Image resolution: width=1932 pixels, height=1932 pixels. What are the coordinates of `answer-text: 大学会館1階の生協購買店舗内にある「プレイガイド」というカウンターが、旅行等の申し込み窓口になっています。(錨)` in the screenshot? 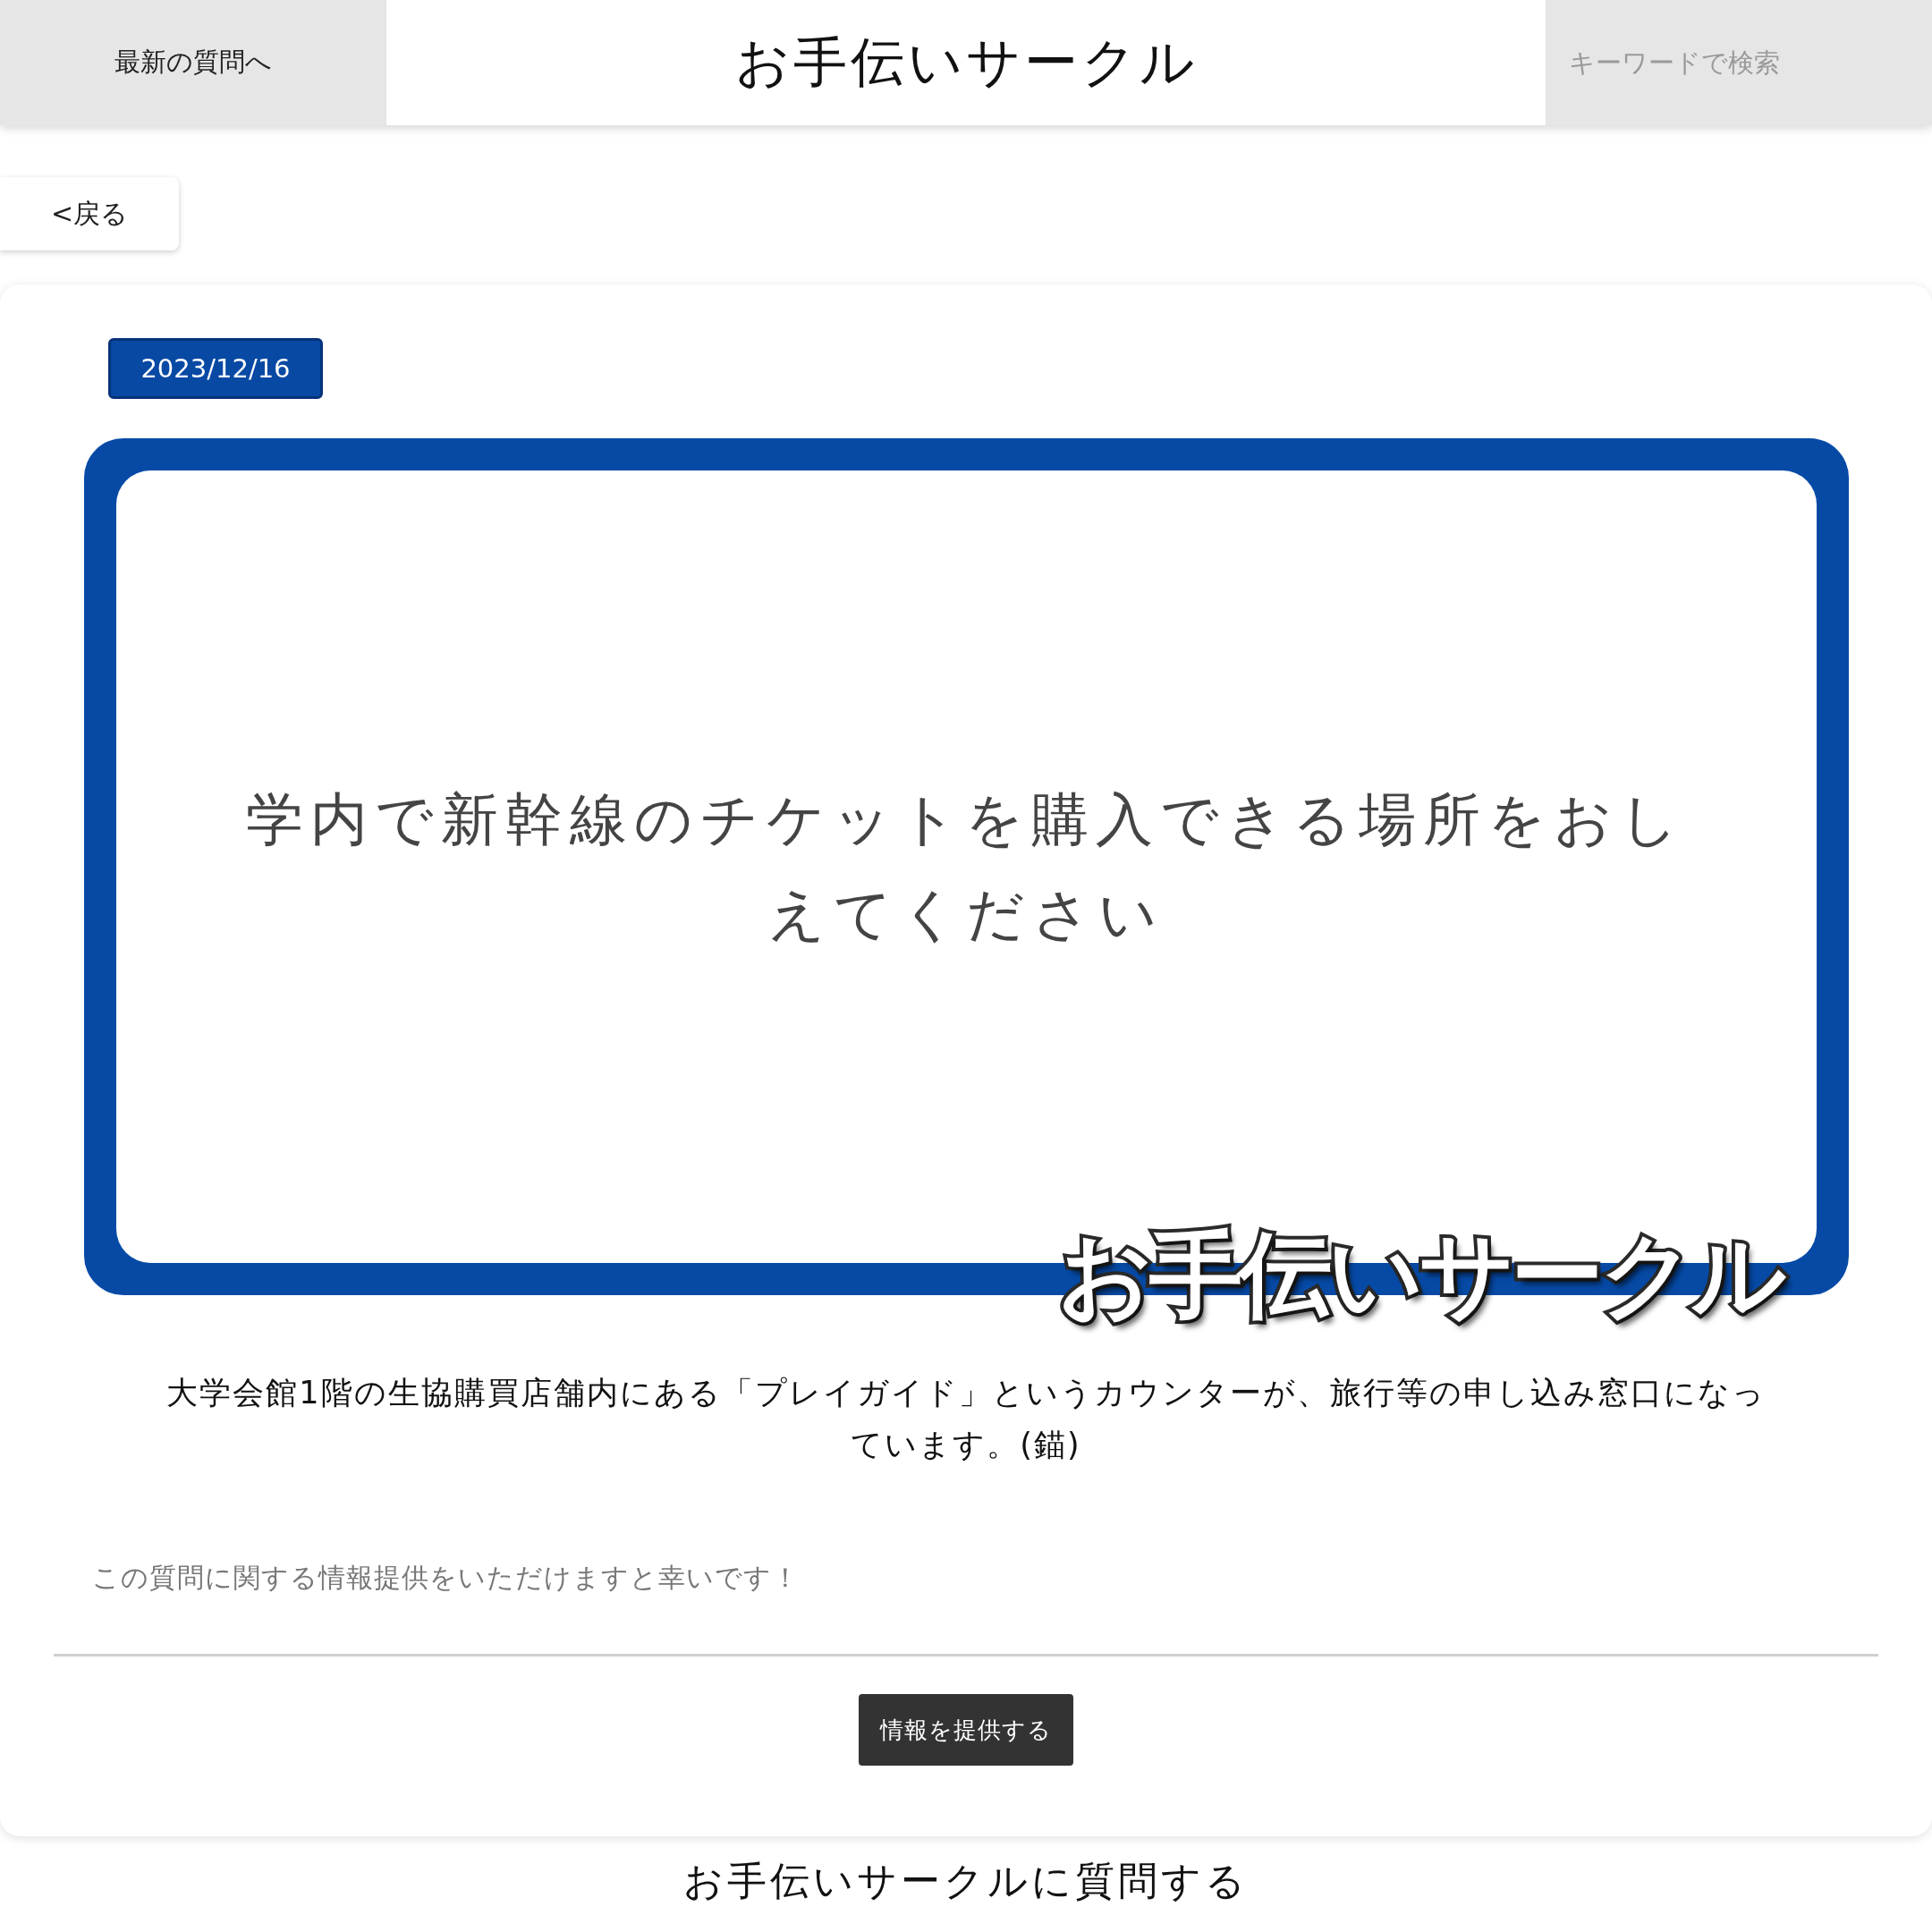 It's located at (966, 1419).